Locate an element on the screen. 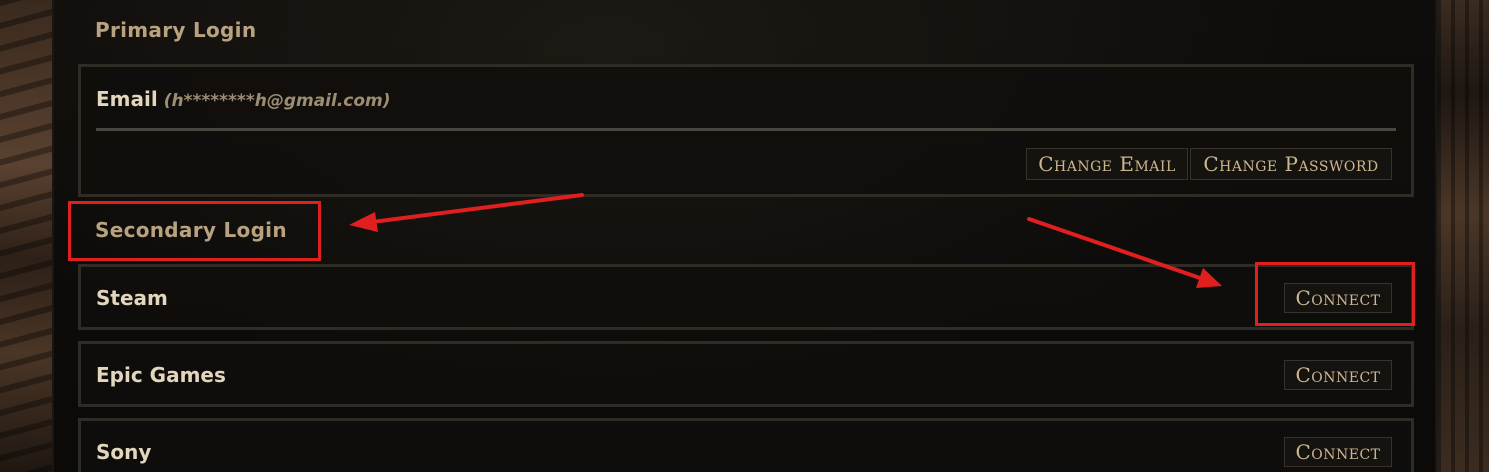 The width and height of the screenshot is (1489, 472). annotation-arrow-left is located at coordinates (466, 212).